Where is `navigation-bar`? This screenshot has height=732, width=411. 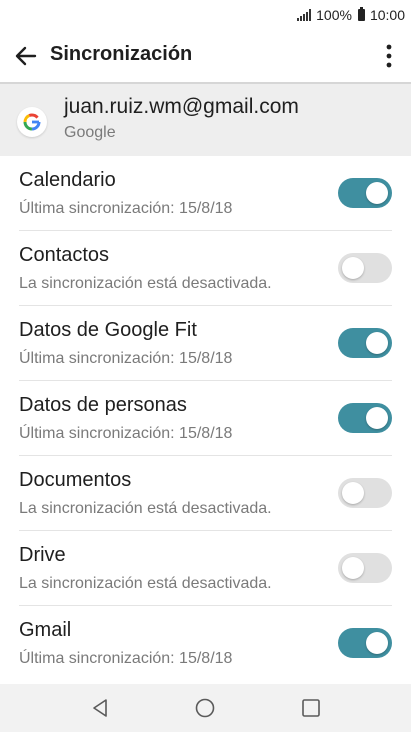 navigation-bar is located at coordinates (205, 708).